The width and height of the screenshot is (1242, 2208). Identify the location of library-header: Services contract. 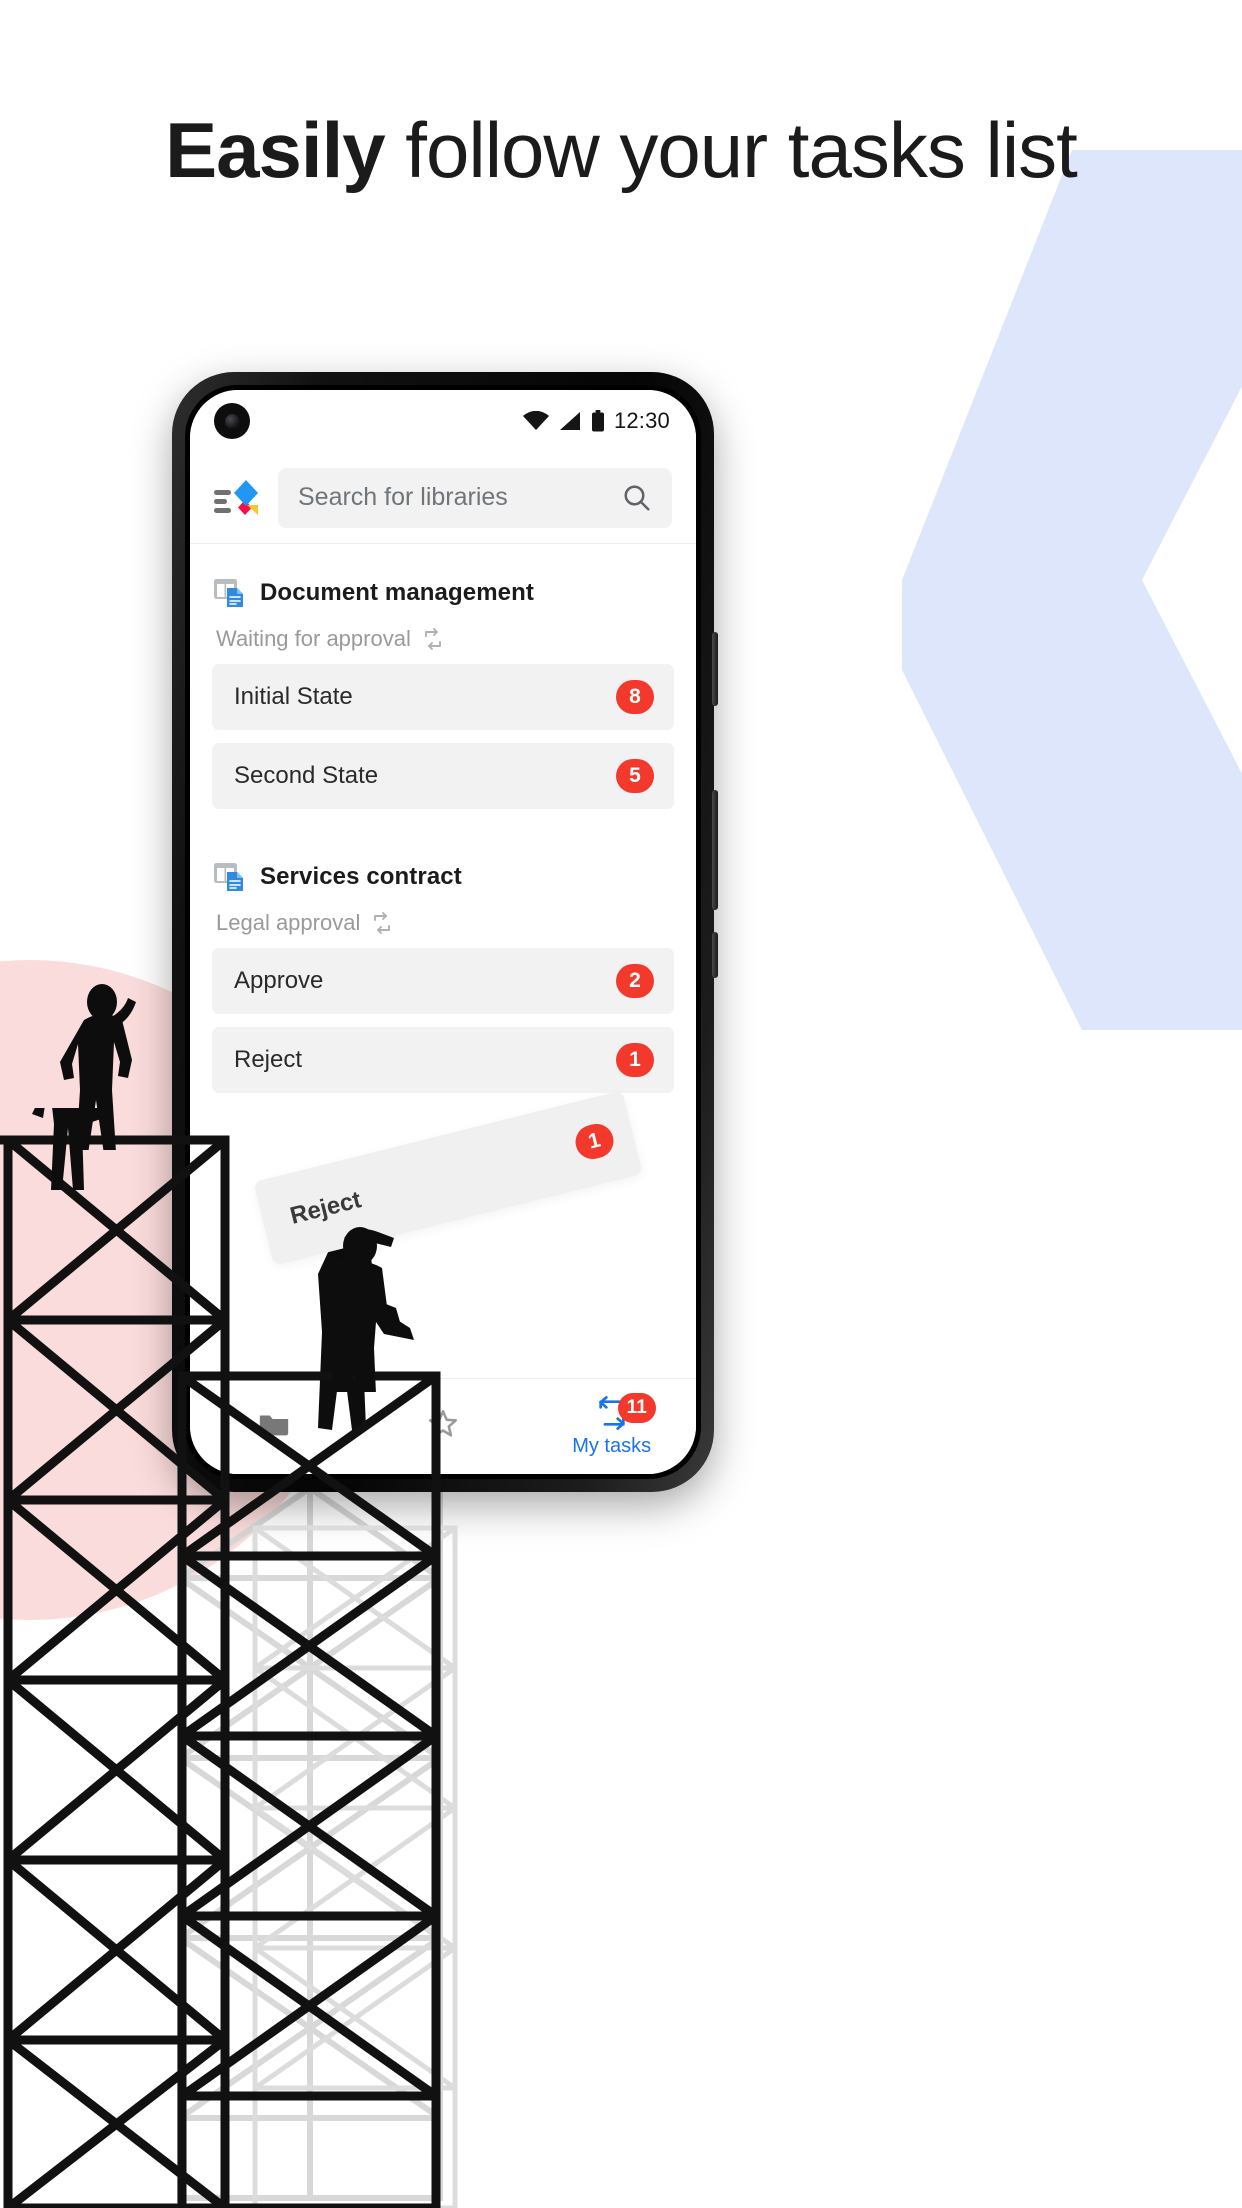
(443, 877).